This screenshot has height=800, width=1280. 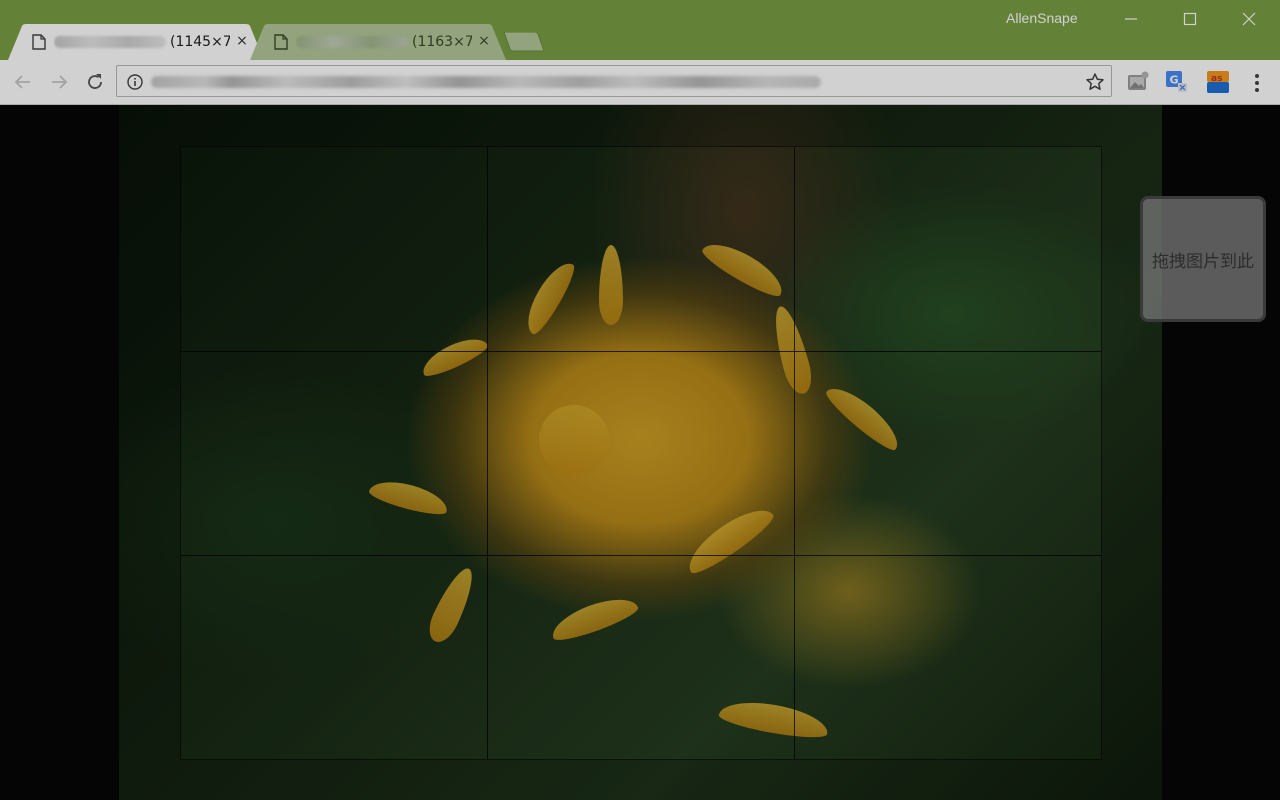 I want to click on as-extension-icon: as, so click(x=1218, y=82).